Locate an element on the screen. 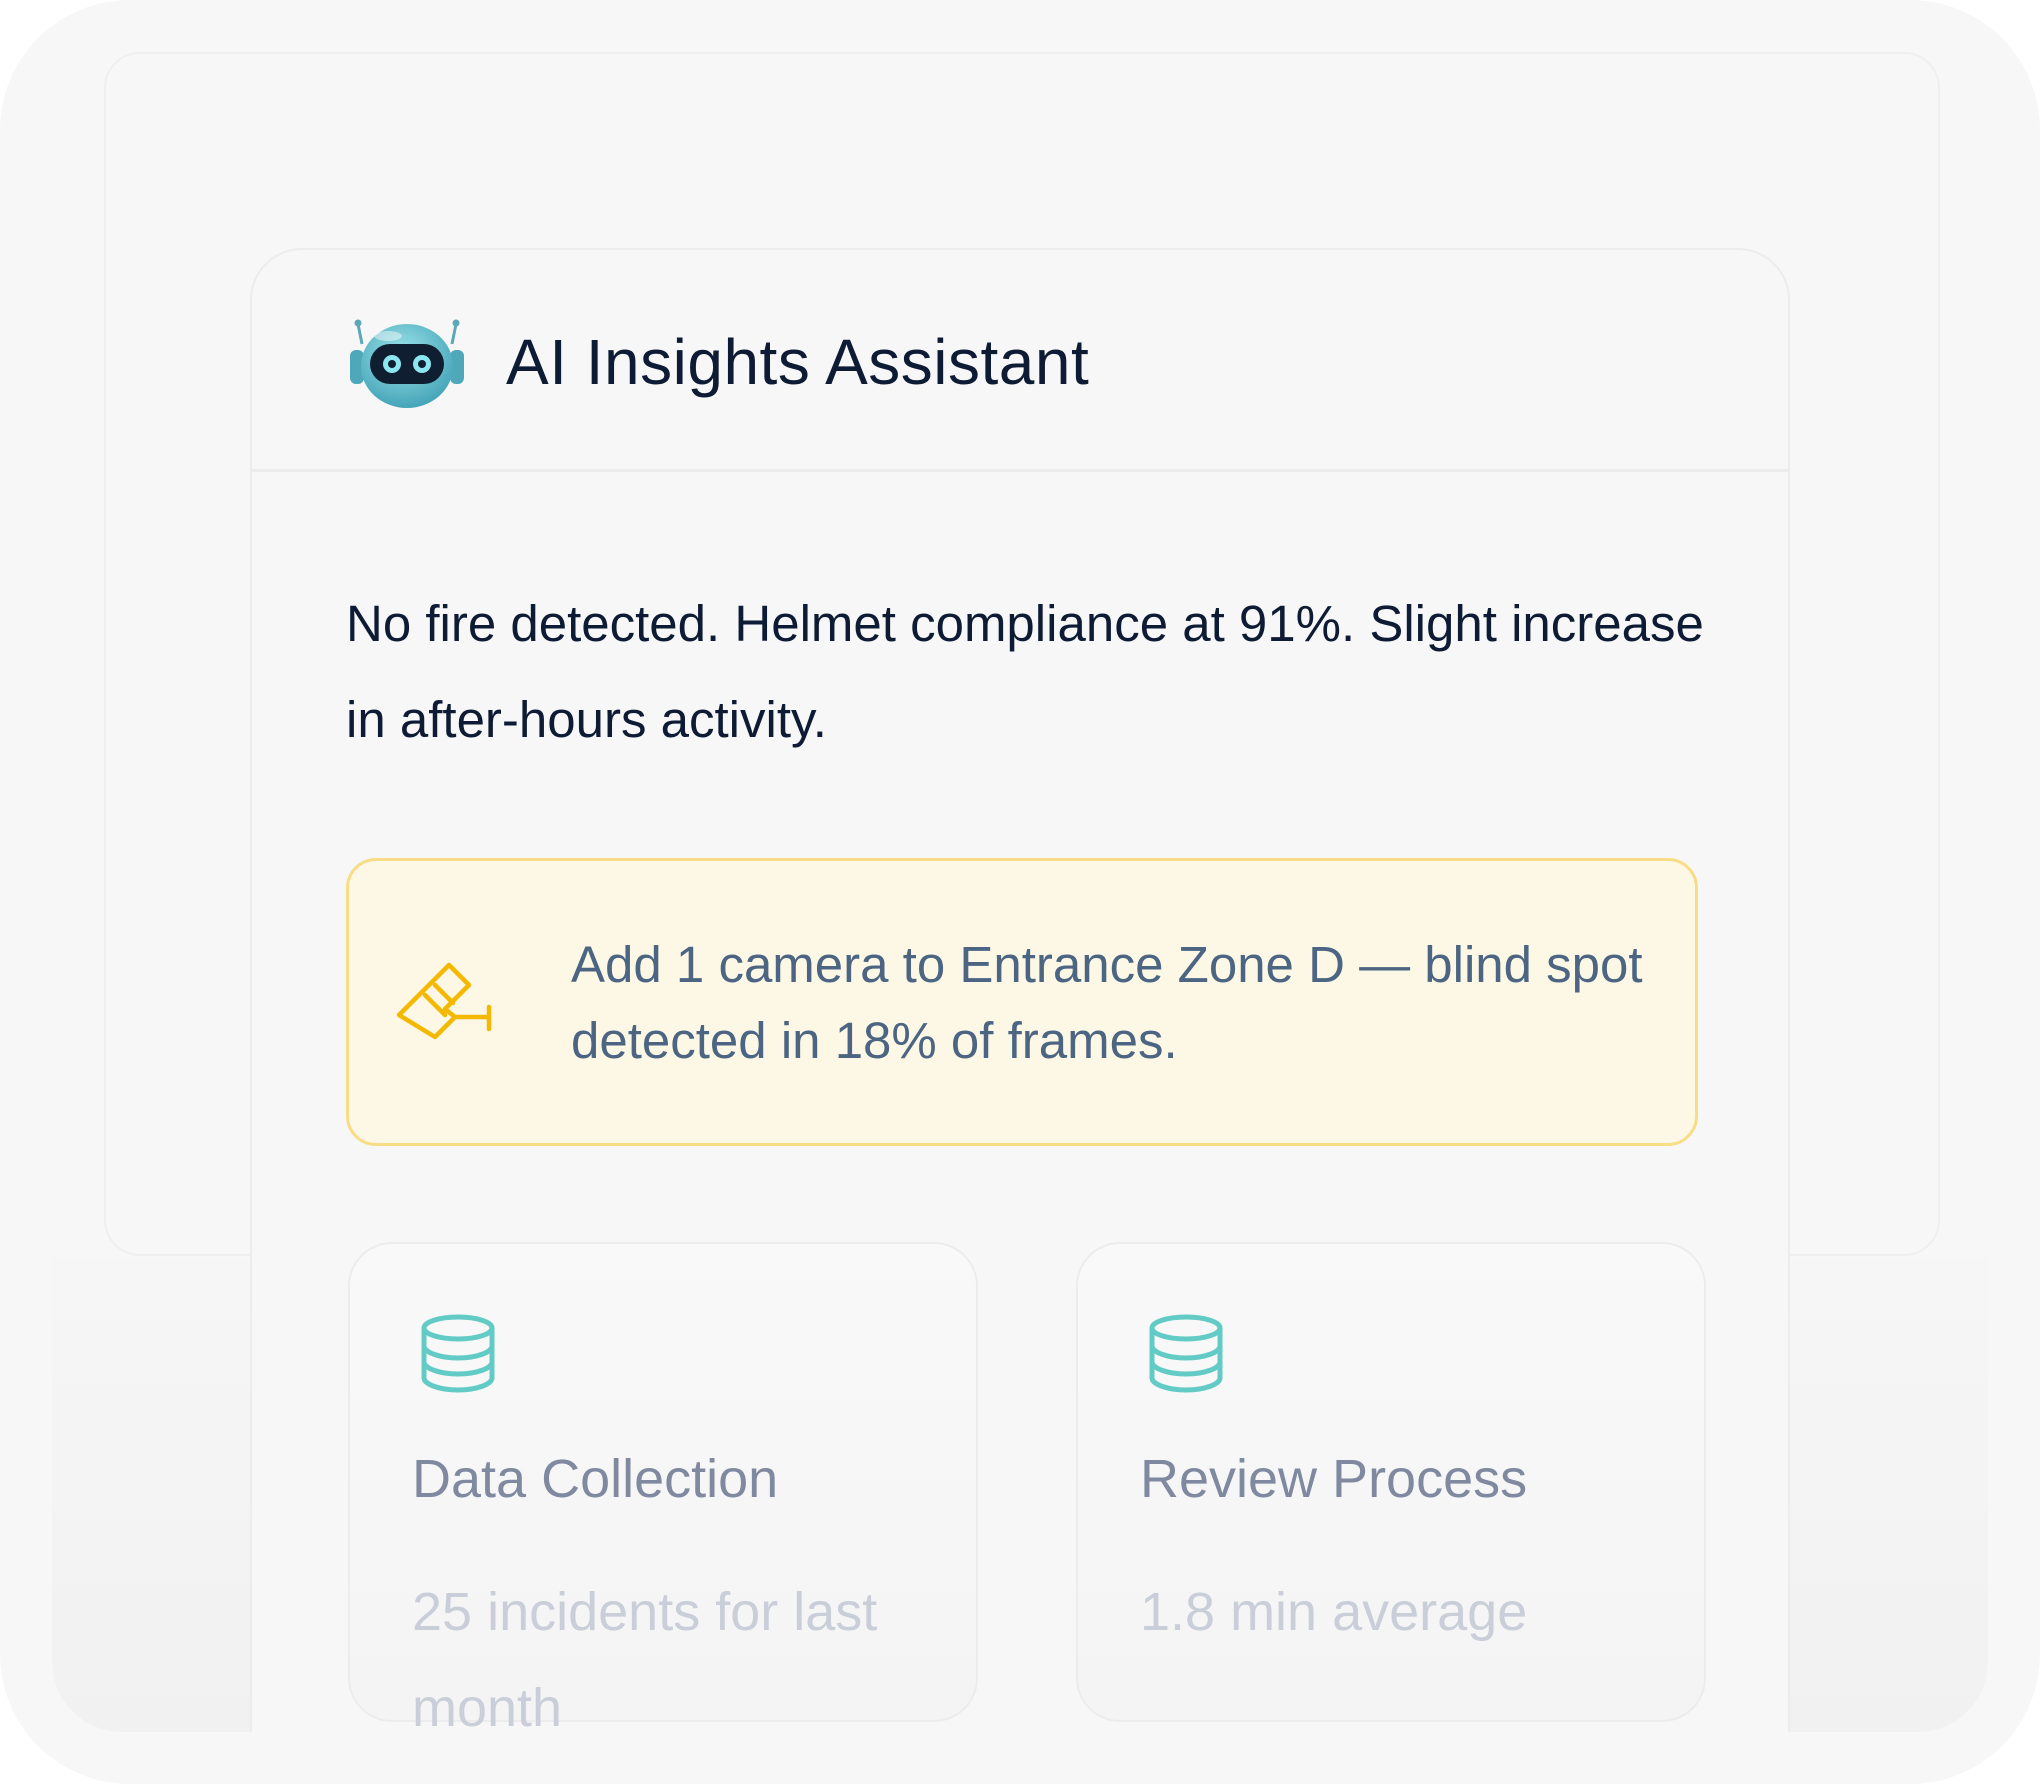 This screenshot has width=2040, height=1784. card-title: AI Insights Assistant is located at coordinates (798, 362).